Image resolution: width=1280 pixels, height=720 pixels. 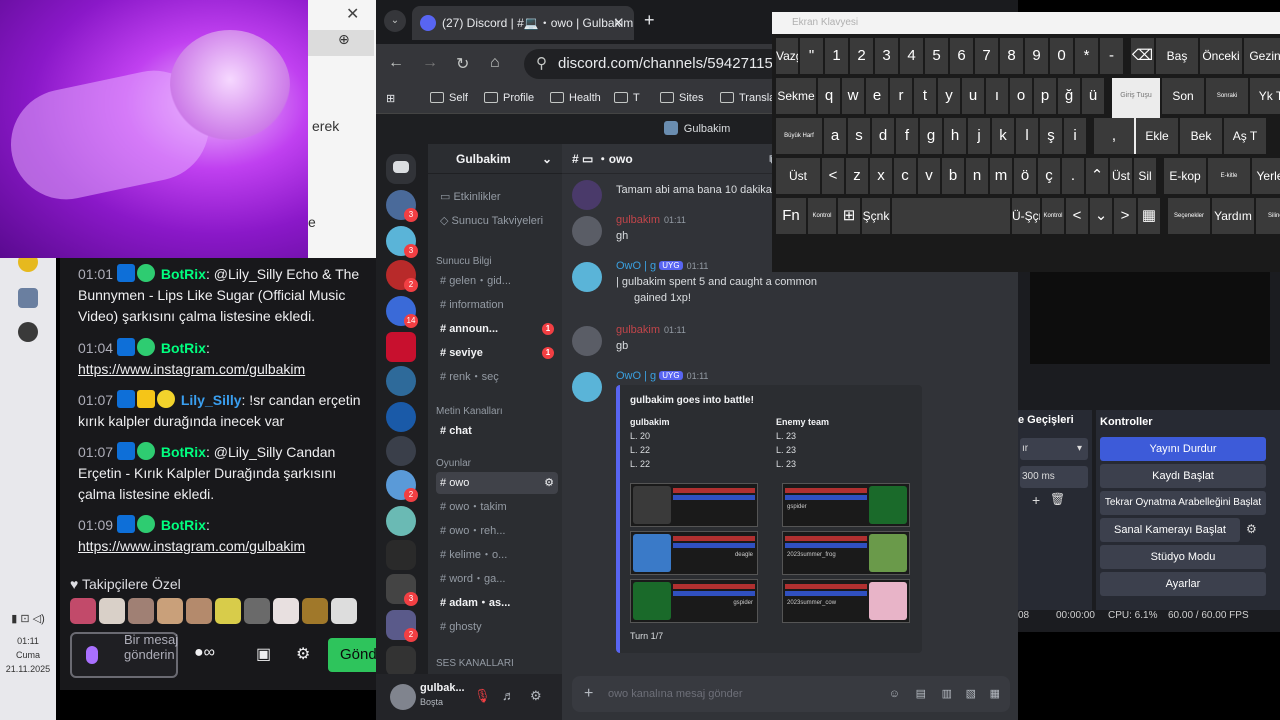 I want to click on sticker-icon: ▥, so click(x=947, y=694).